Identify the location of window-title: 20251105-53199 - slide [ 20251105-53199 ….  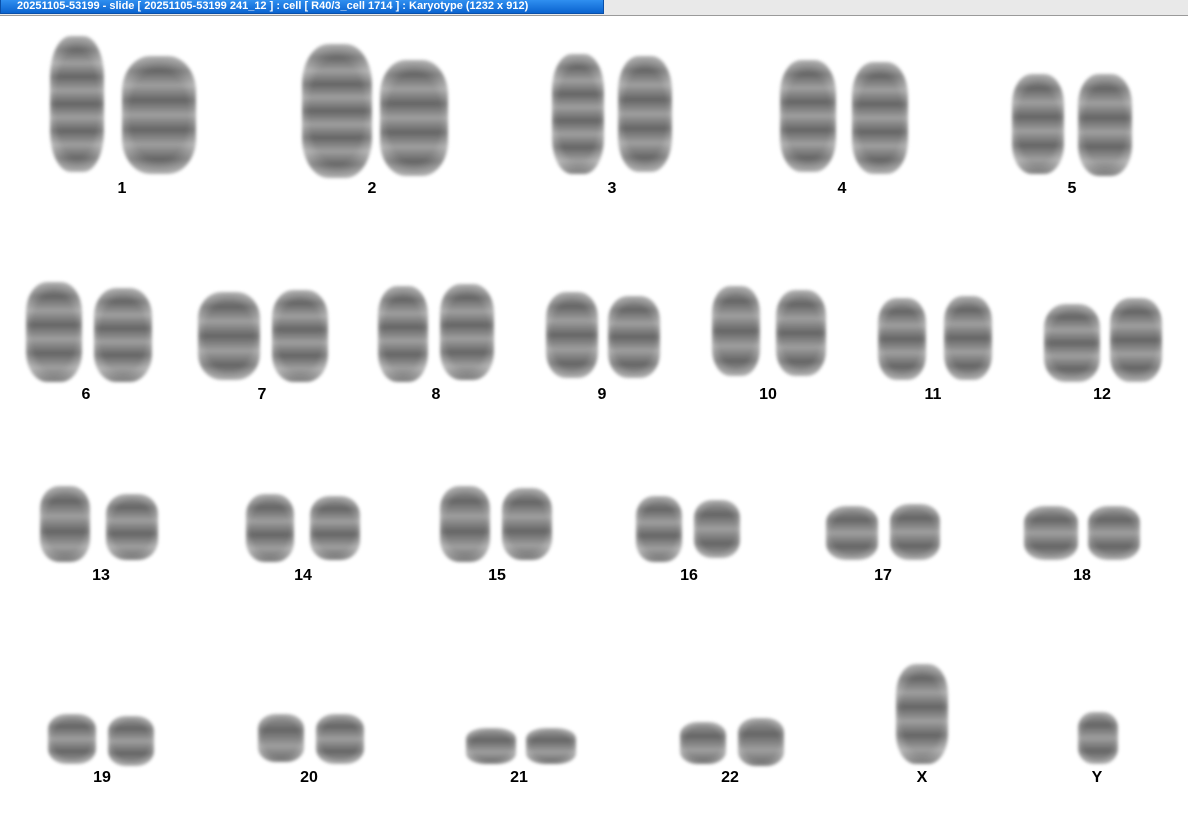
(302, 7).